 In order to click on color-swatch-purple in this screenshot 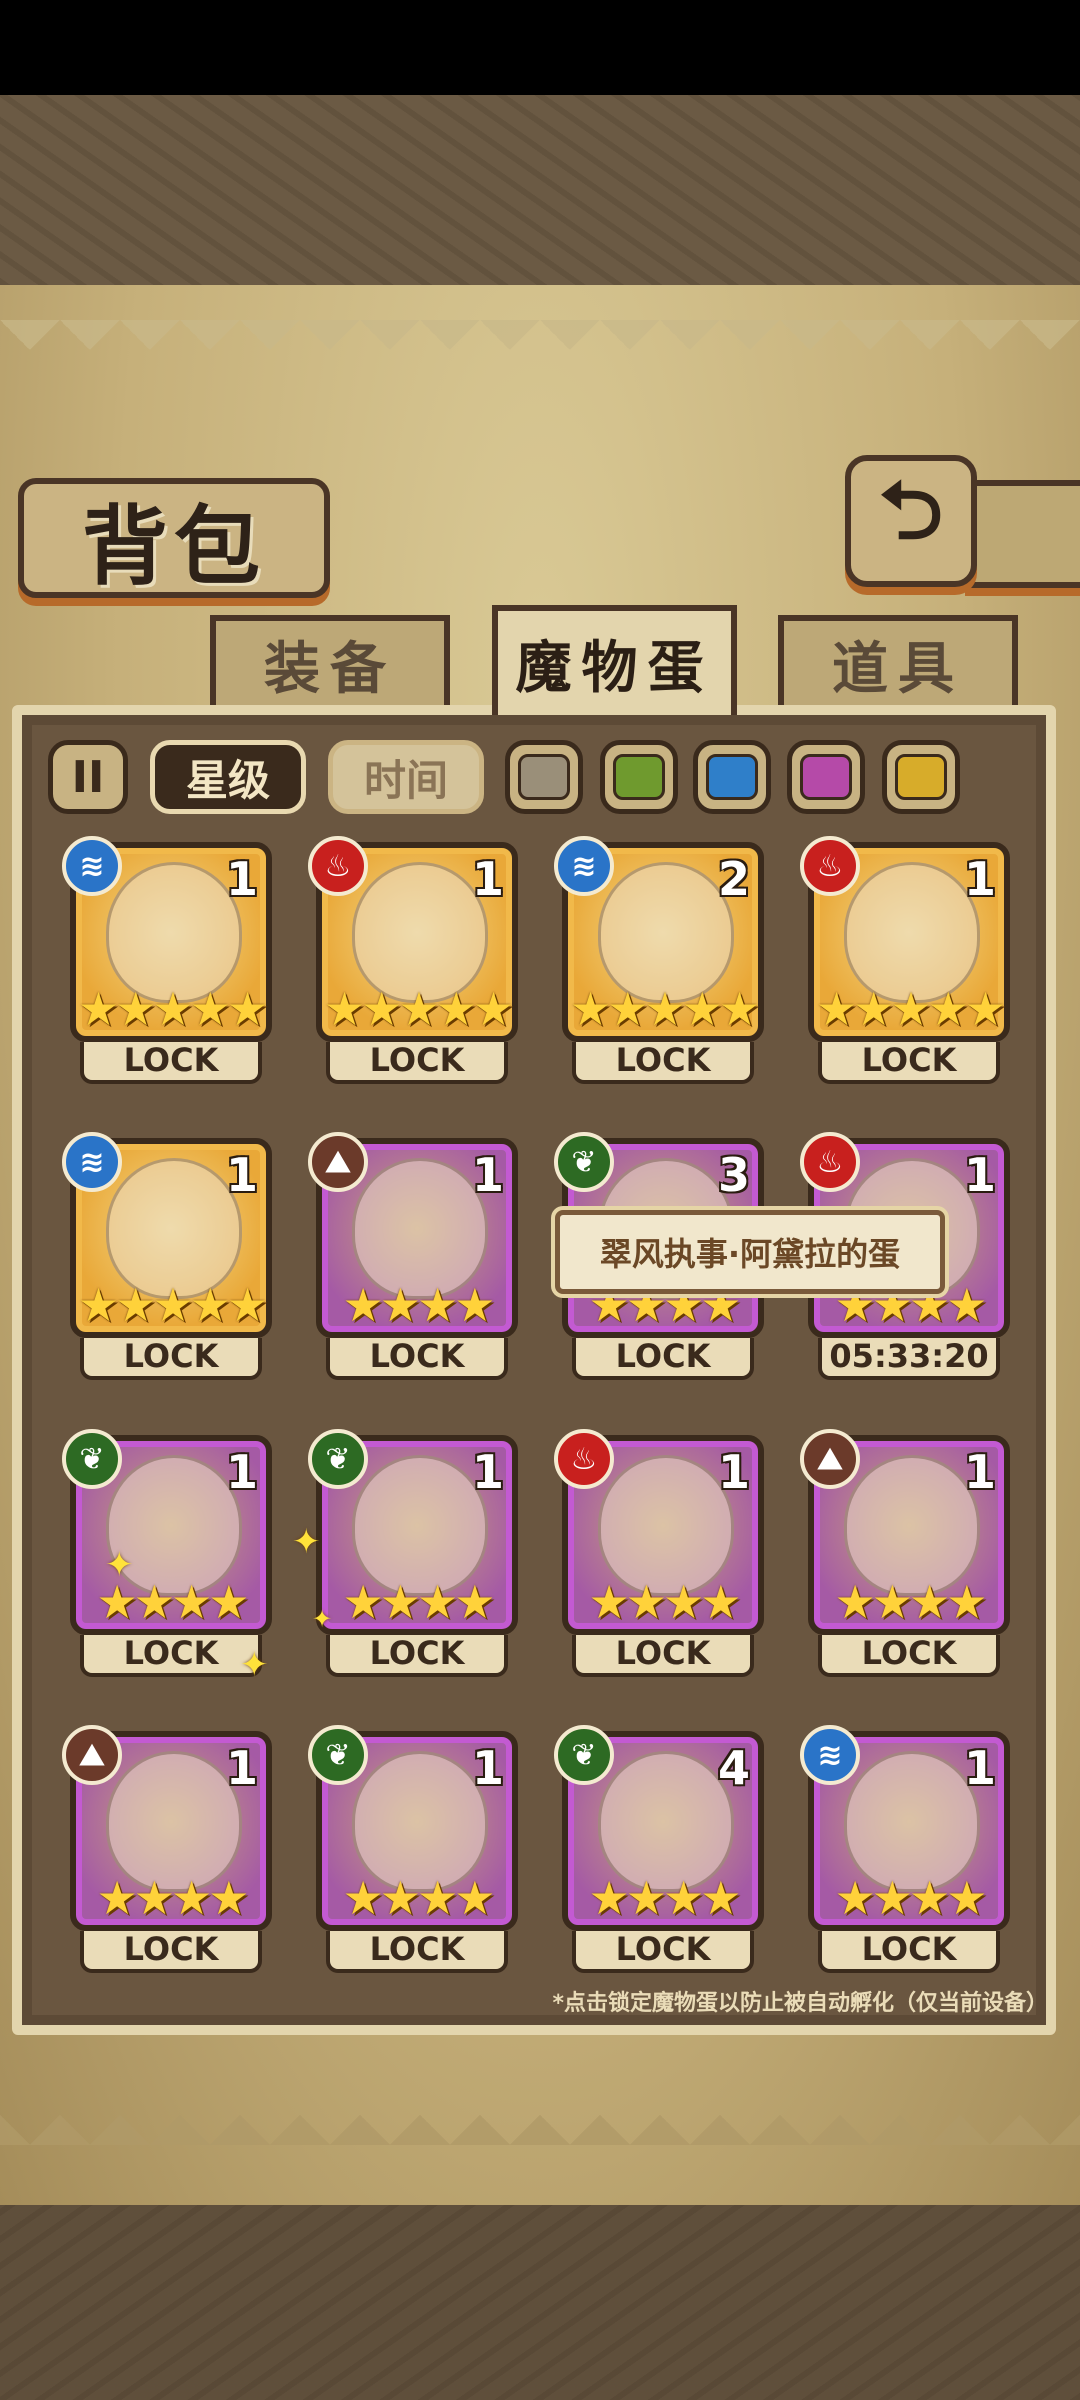, I will do `click(826, 777)`.